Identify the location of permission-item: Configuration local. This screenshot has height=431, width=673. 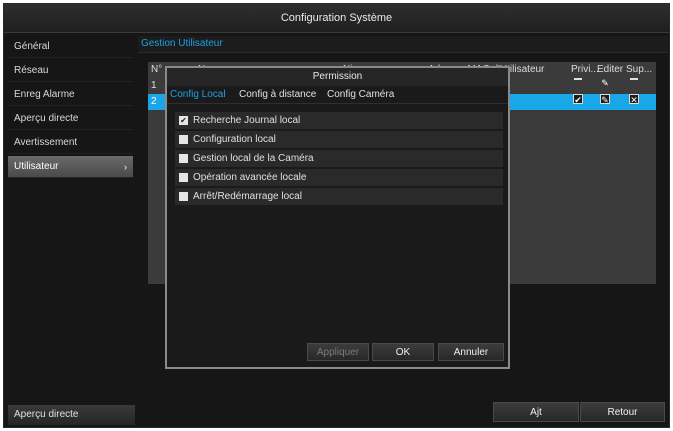
(339, 139).